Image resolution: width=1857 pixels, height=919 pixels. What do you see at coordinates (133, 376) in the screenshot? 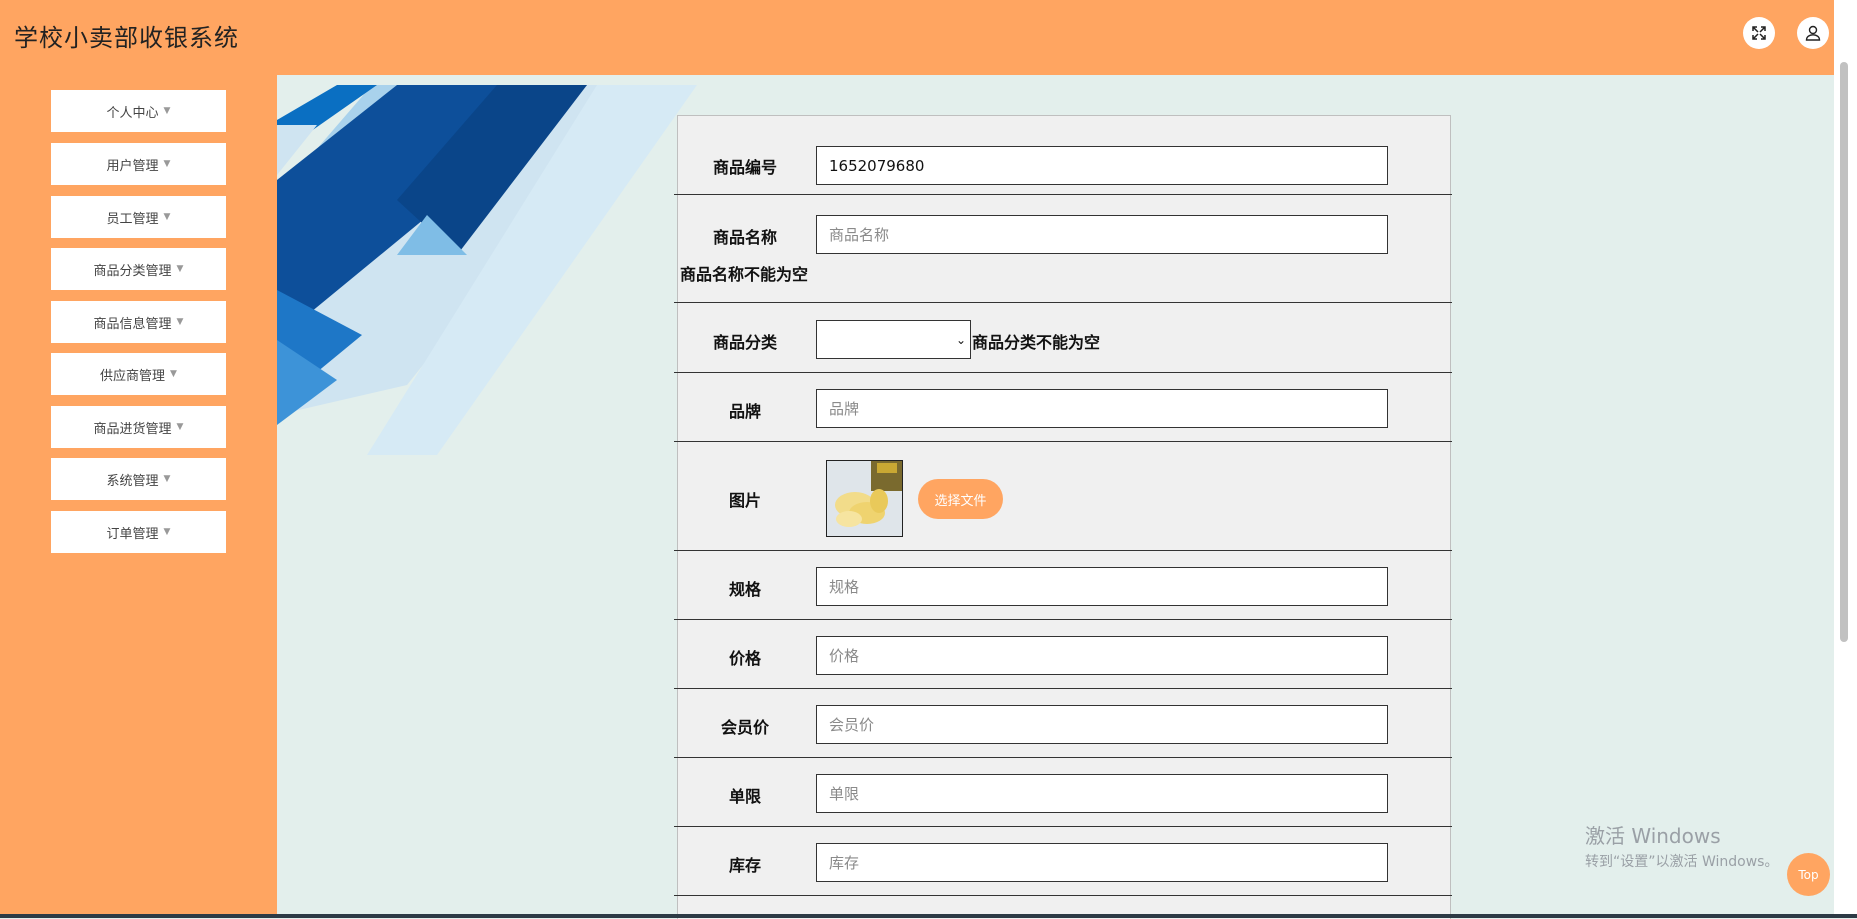
I see `sidebar-item-label: 供应商管理` at bounding box center [133, 376].